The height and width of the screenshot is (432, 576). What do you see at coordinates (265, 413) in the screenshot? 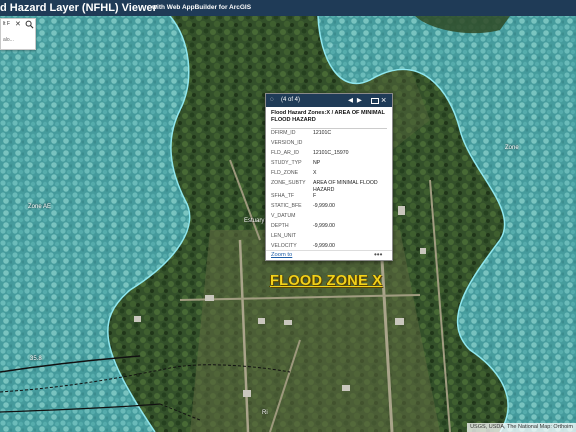
I see `place-label-b: Ri` at bounding box center [265, 413].